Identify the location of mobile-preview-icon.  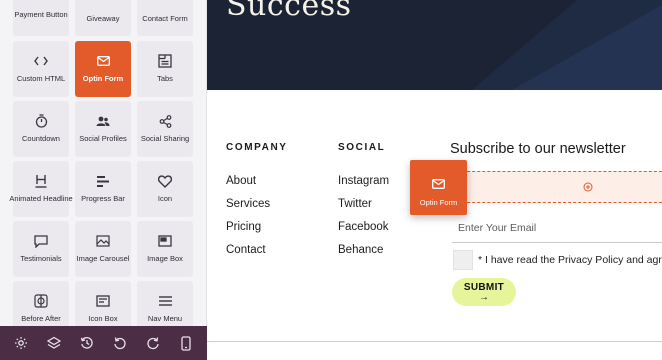
(186, 343).